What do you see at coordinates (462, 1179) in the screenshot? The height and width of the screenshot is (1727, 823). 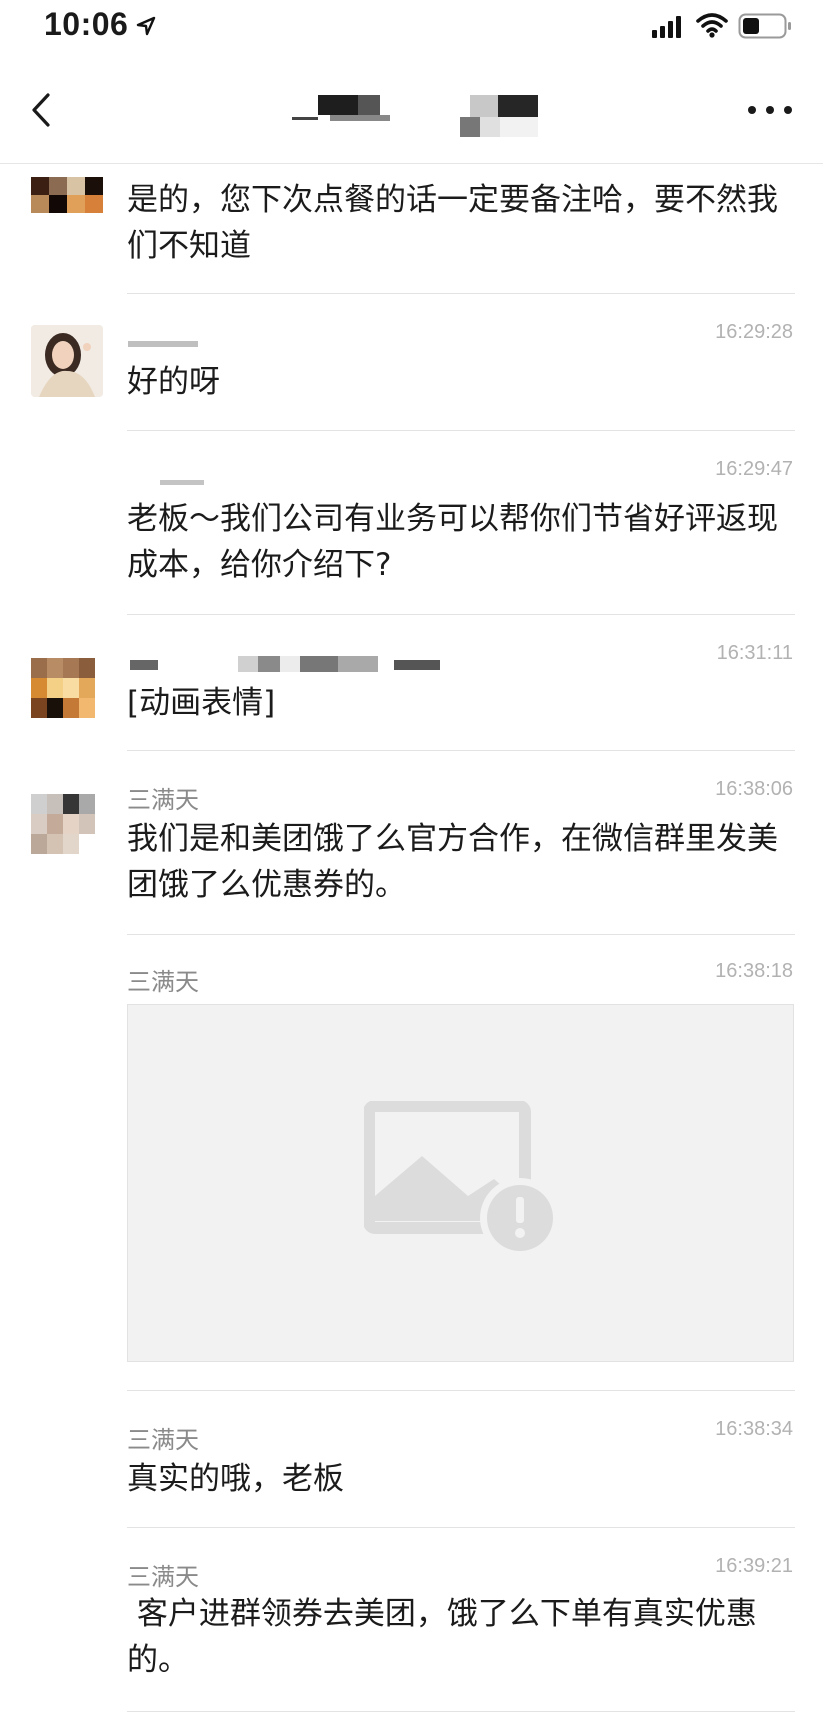 I see `image-failed-icon` at bounding box center [462, 1179].